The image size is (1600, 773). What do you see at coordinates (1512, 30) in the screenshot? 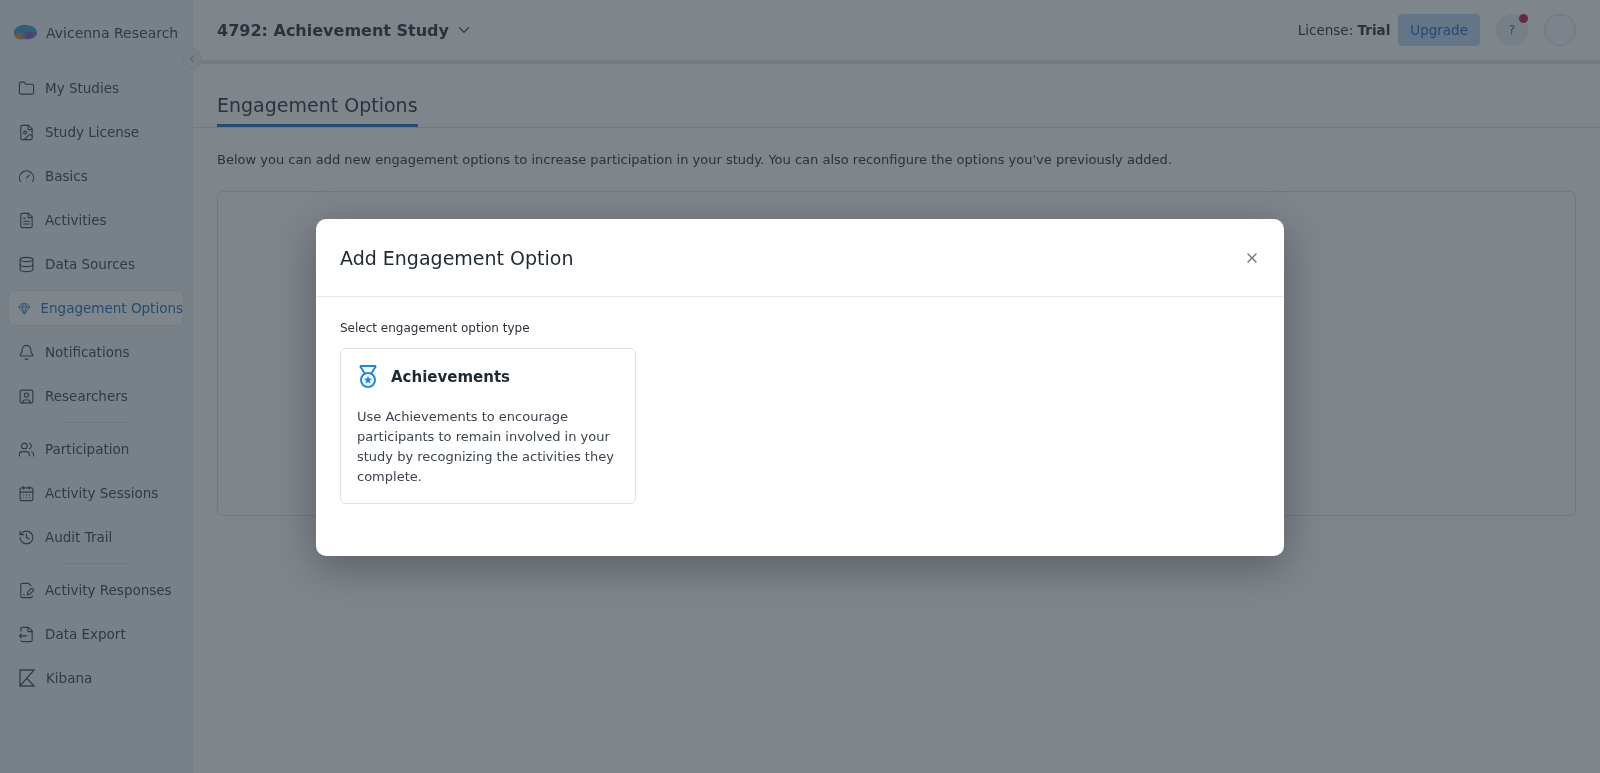
I see `help-button: ?` at bounding box center [1512, 30].